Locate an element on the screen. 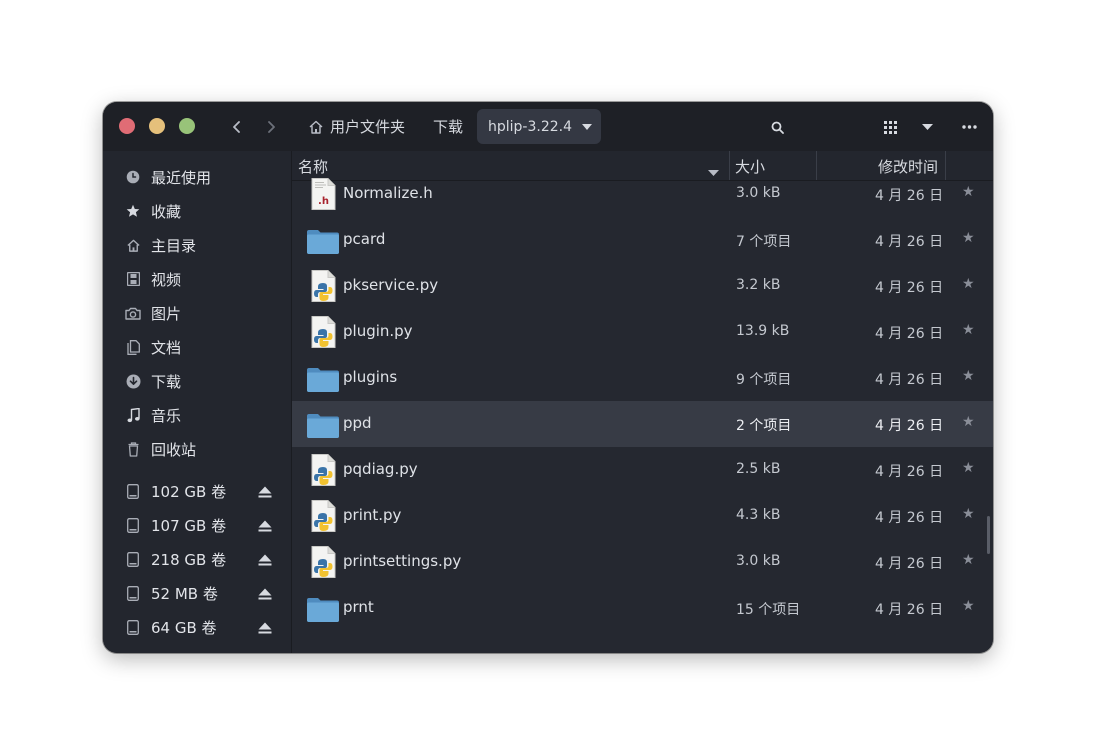 This screenshot has height=756, width=1096. breadcrumb-downloads: 下载 is located at coordinates (448, 126).